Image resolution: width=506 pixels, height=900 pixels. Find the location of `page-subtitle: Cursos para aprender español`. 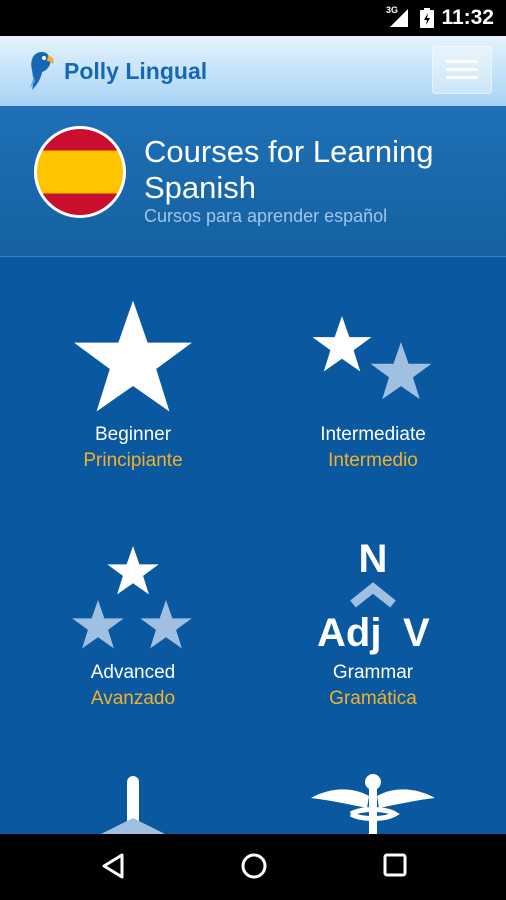

page-subtitle: Cursos para aprender español is located at coordinates (266, 216).